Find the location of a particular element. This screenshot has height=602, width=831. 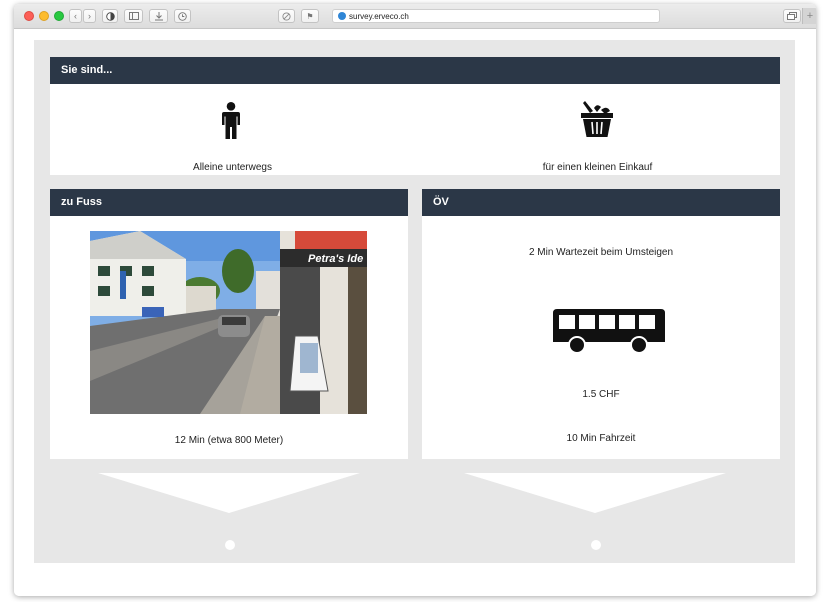

sidebar-icon is located at coordinates (133, 16).